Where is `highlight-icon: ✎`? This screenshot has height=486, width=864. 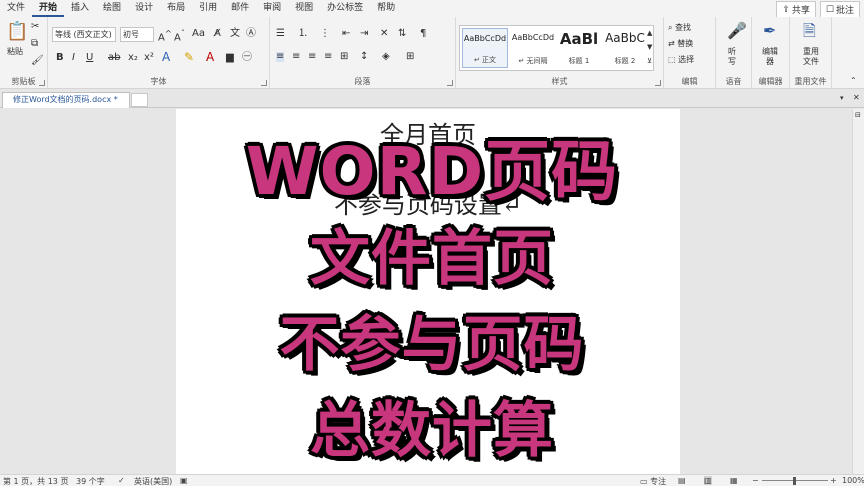 highlight-icon: ✎ is located at coordinates (189, 57).